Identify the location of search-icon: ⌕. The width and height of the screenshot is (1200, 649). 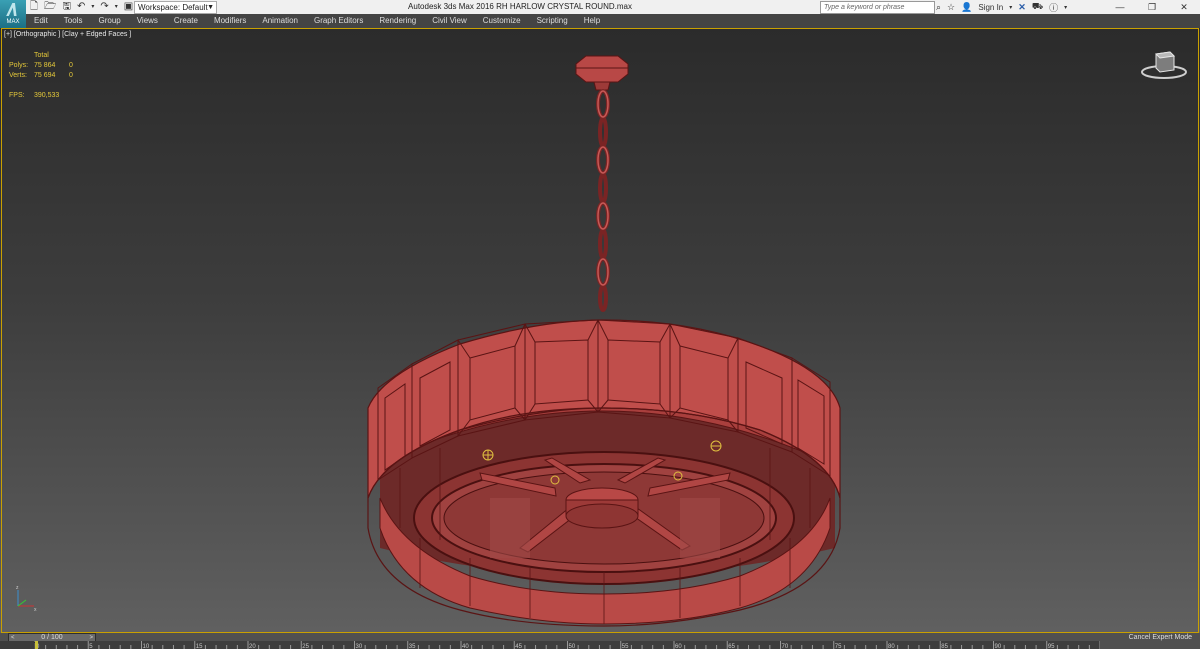
(938, 7).